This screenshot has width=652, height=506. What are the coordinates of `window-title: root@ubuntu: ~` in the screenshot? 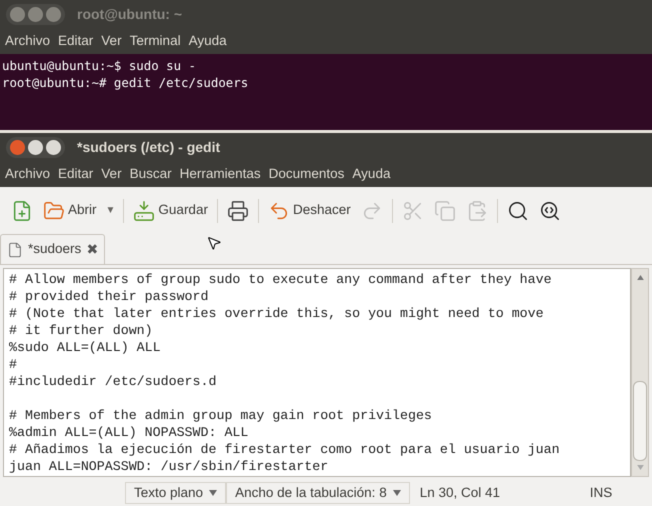 It's located at (129, 14).